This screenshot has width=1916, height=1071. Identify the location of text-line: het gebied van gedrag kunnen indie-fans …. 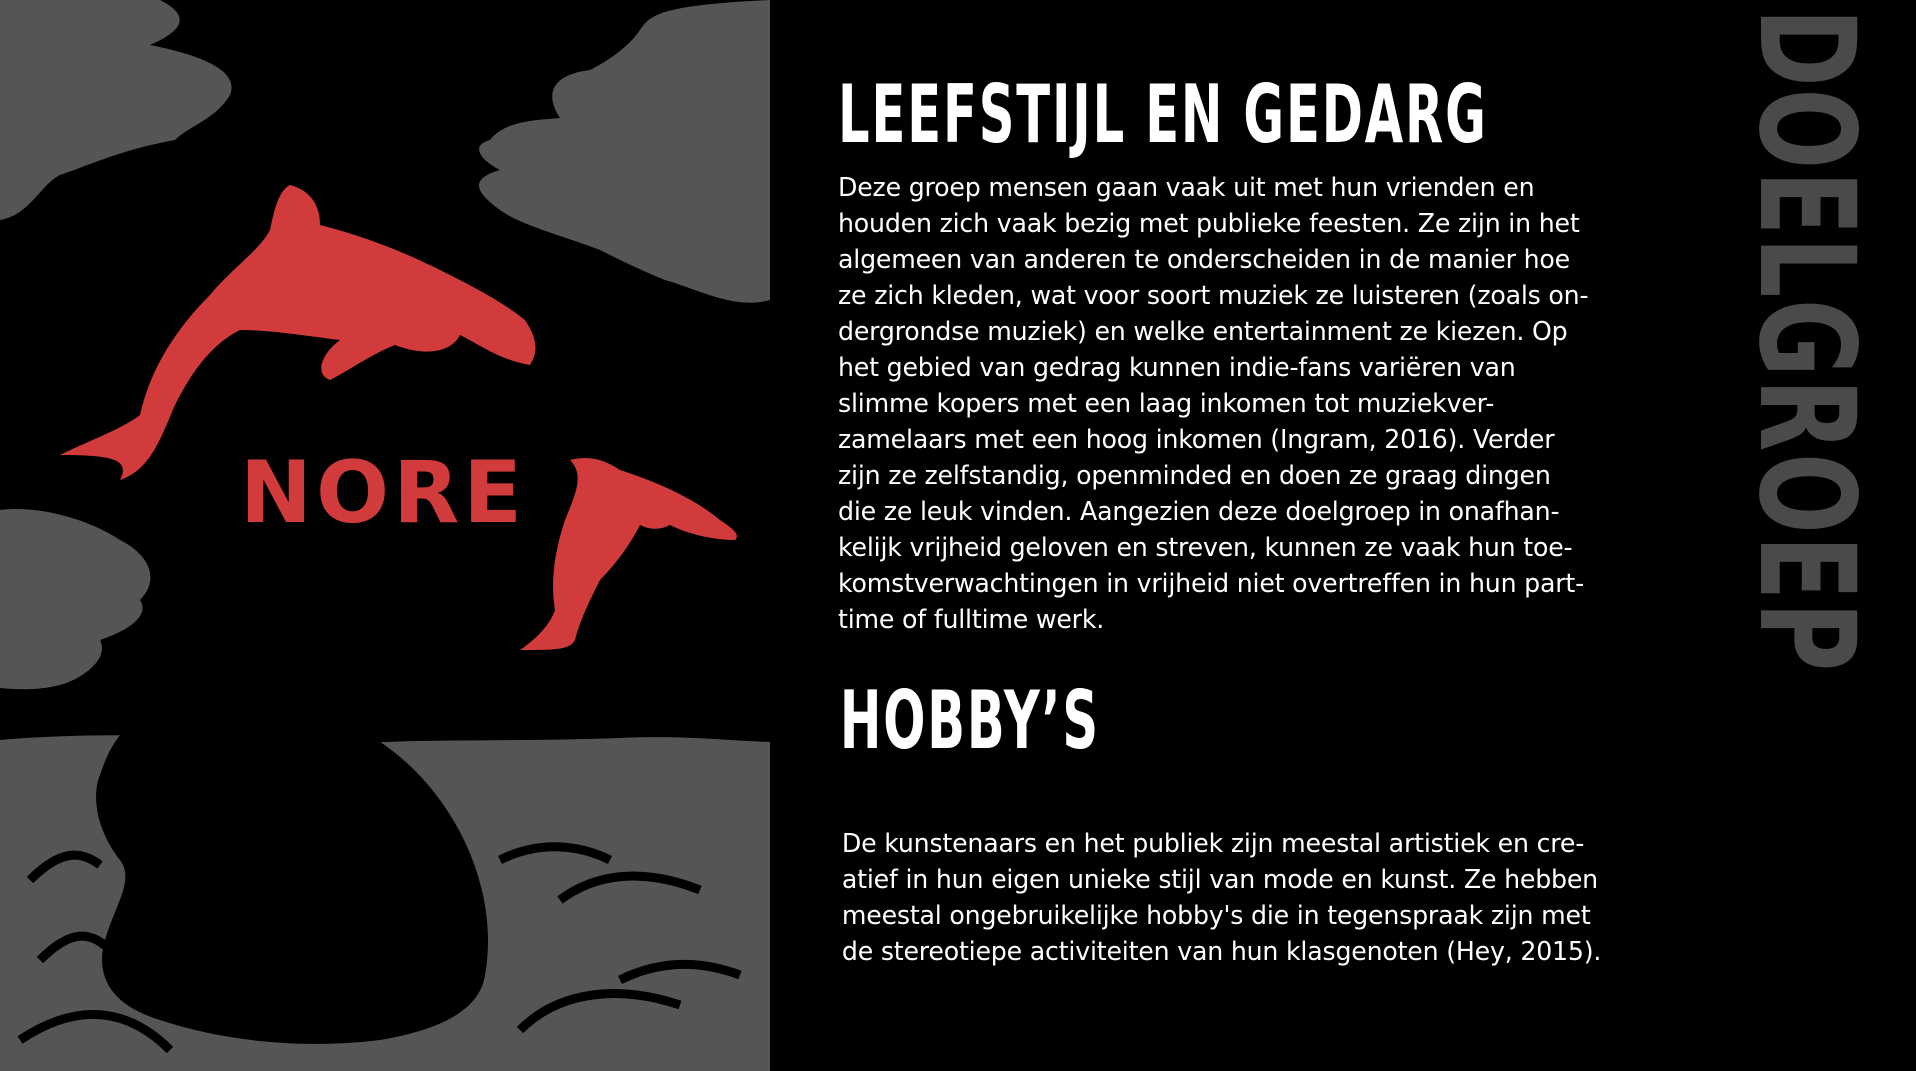
(1177, 368).